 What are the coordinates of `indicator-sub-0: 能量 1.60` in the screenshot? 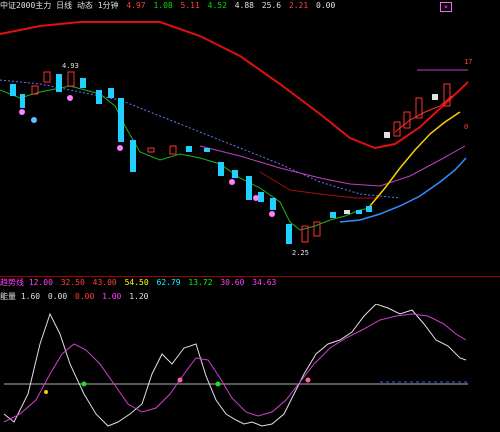 It's located at (20, 296).